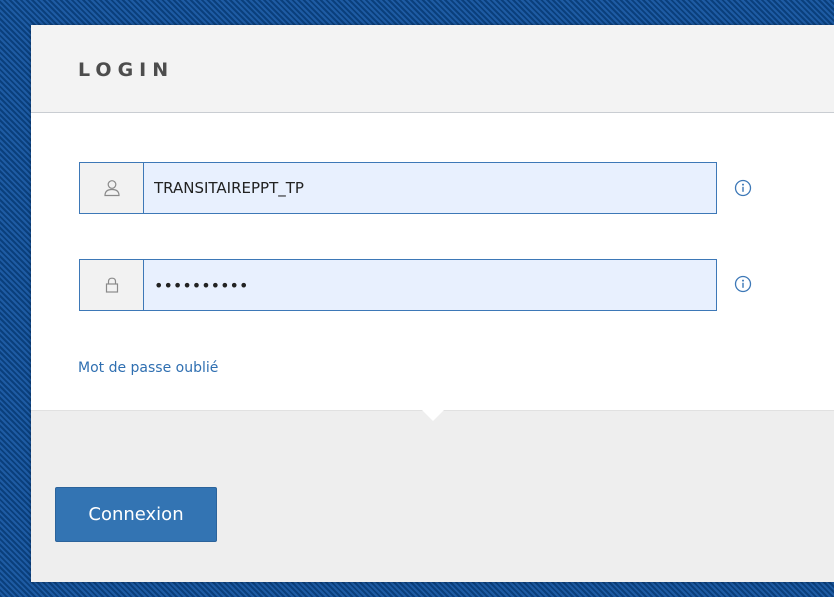 This screenshot has height=597, width=834. I want to click on login-button: Connexion, so click(136, 514).